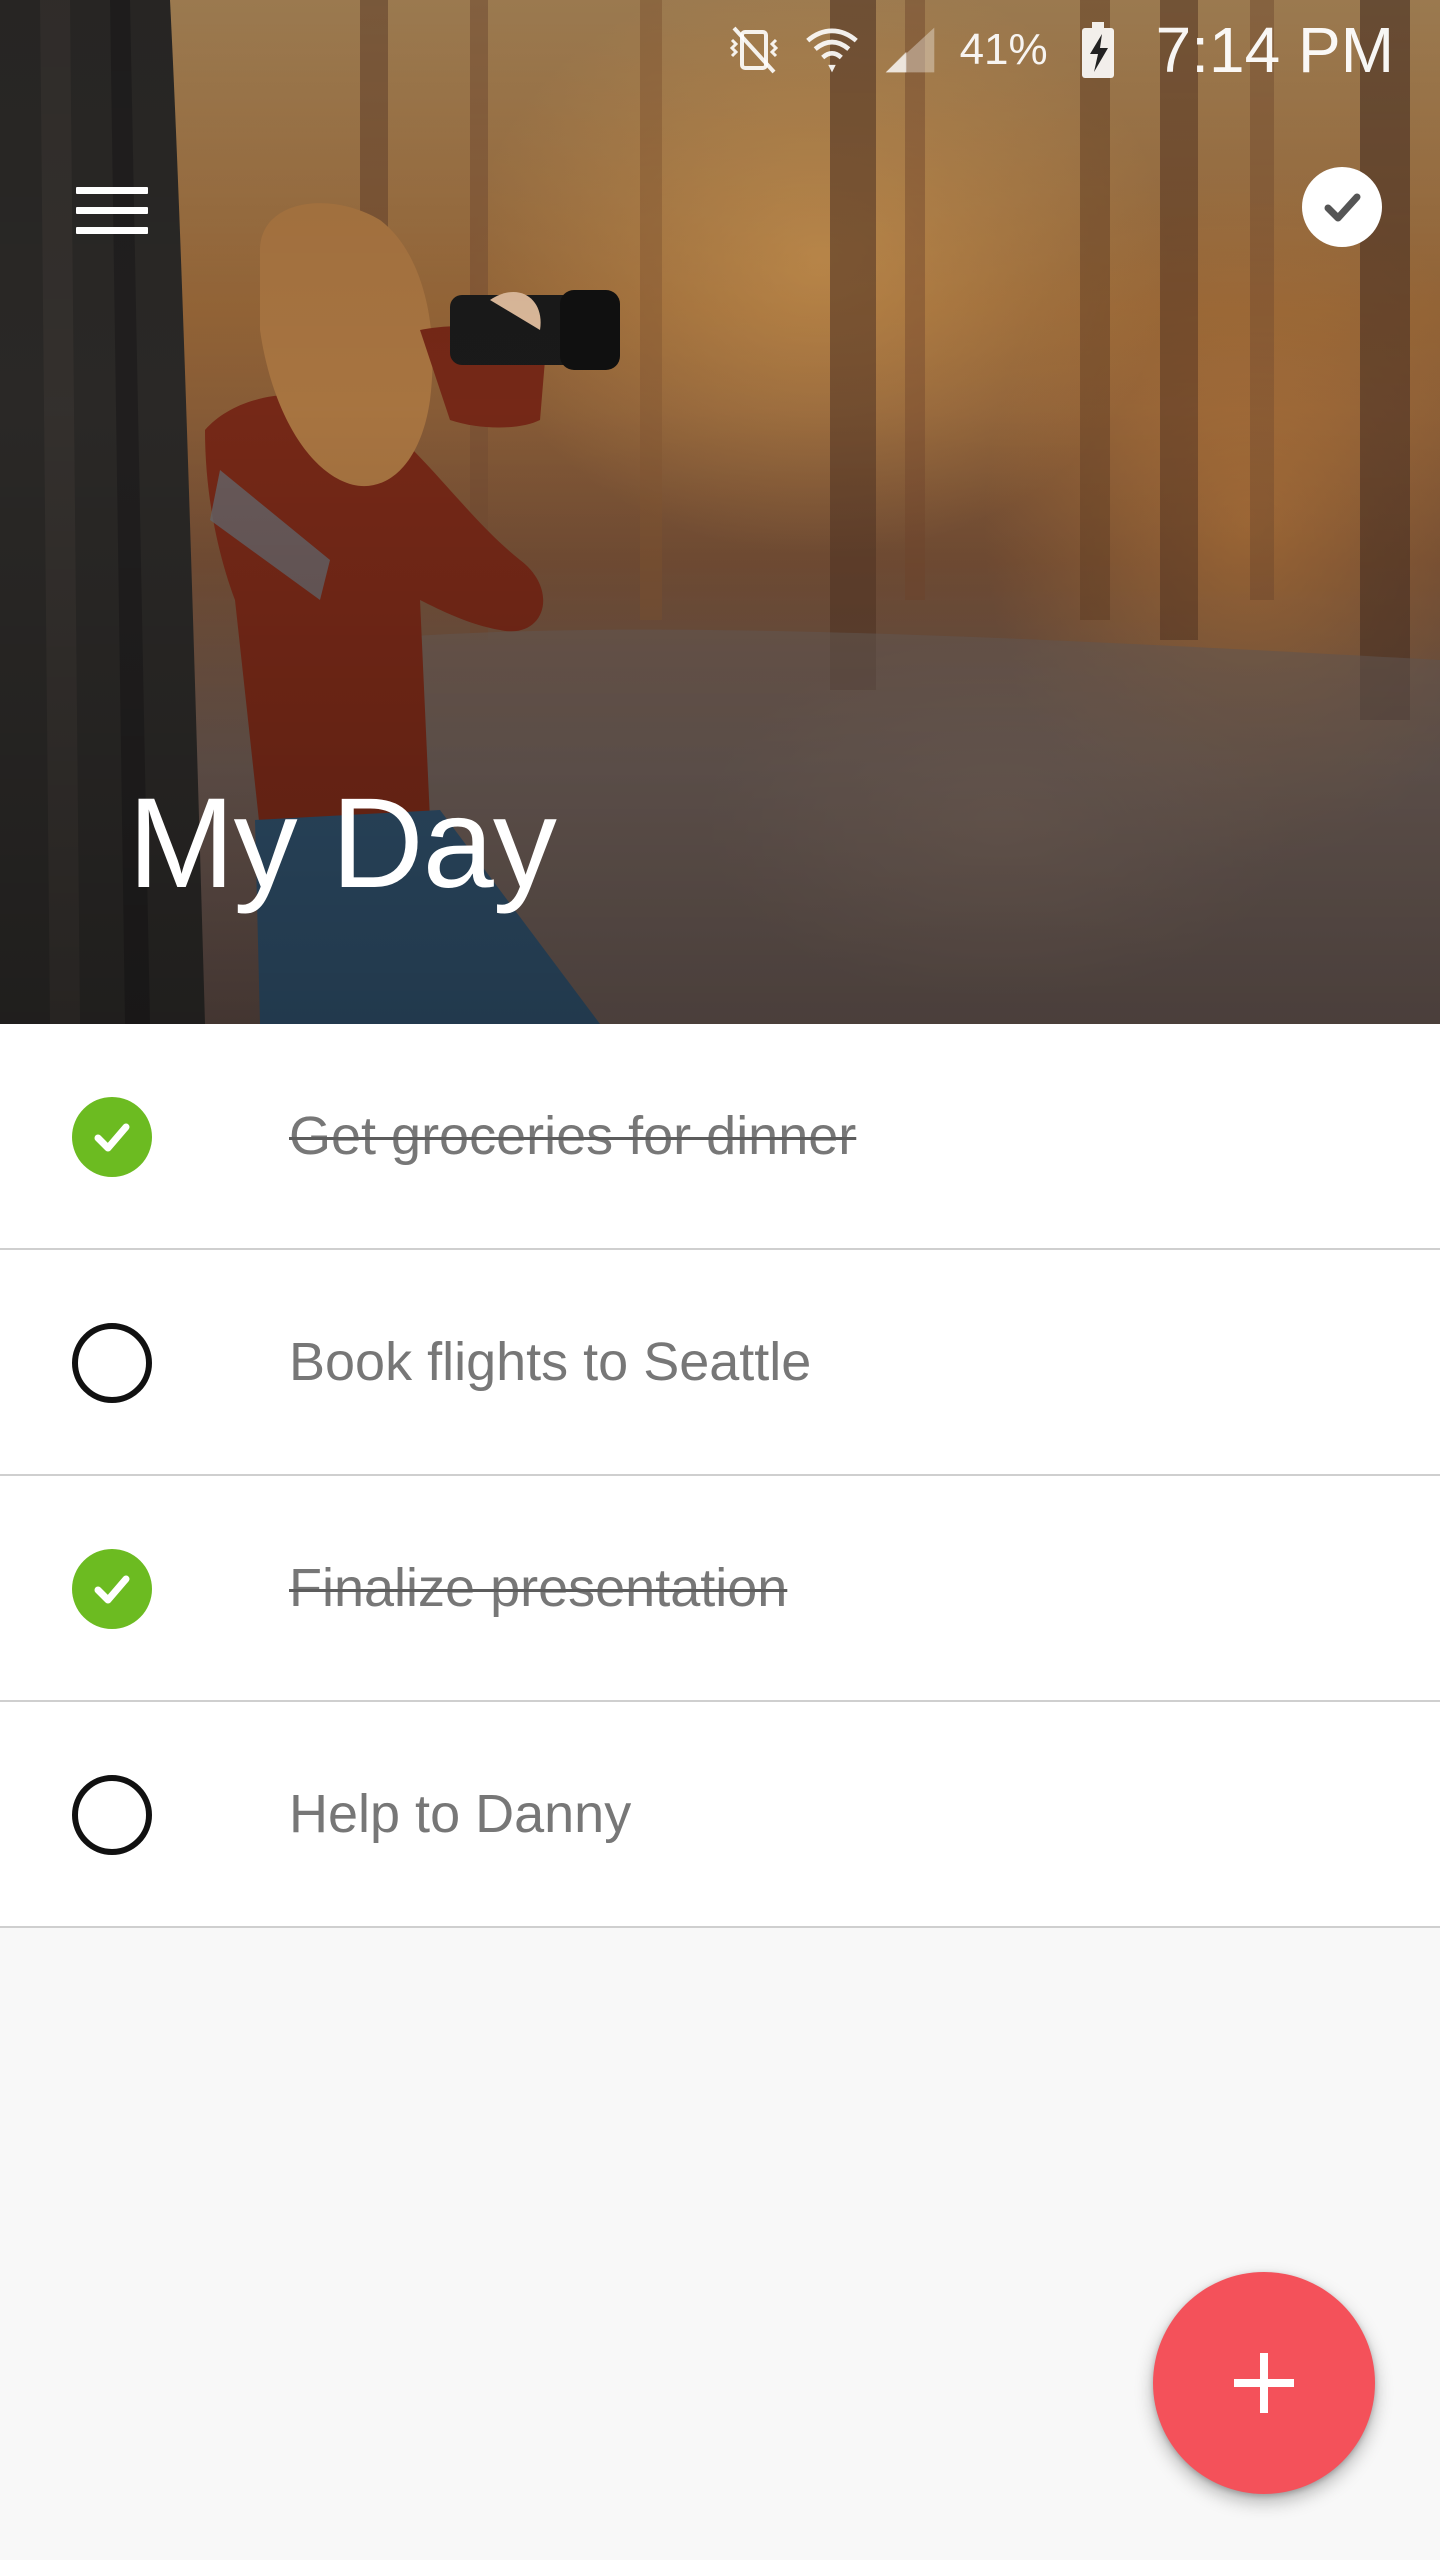 The width and height of the screenshot is (1440, 2560). I want to click on task-row: Help to Danny, so click(720, 1815).